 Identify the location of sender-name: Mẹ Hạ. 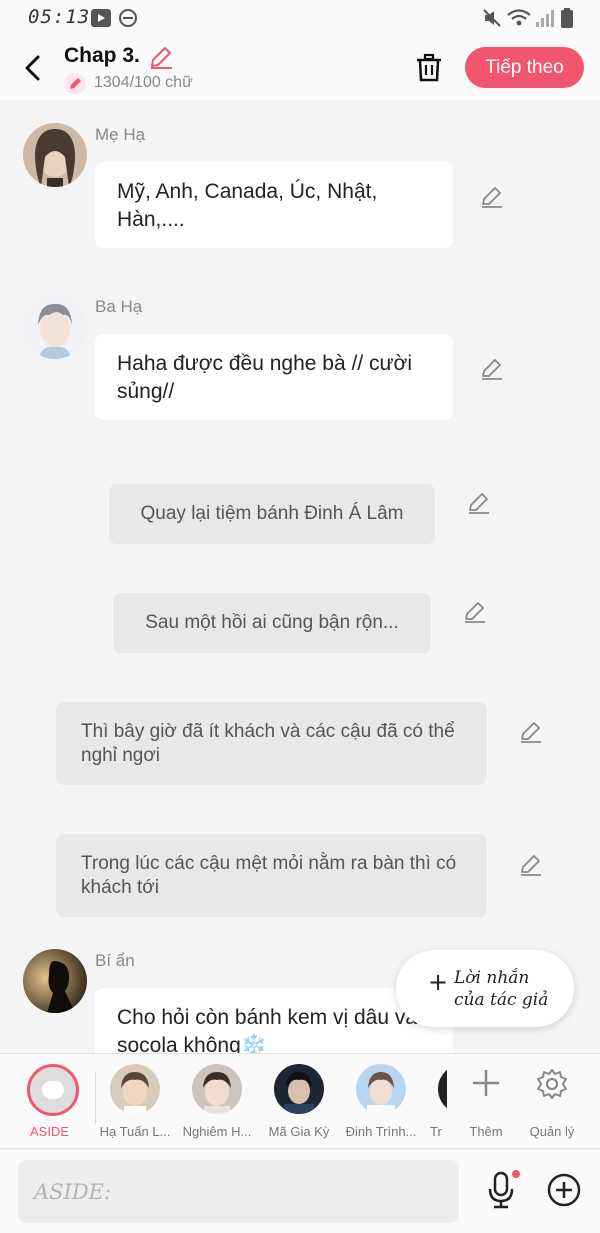
(120, 134).